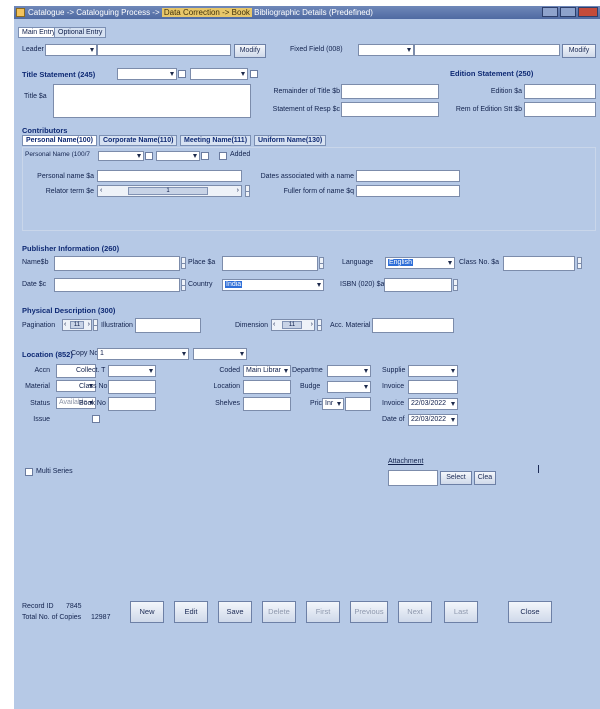 This screenshot has width=600, height=709. I want to click on pagination-right-icon: ›, so click(89, 325).